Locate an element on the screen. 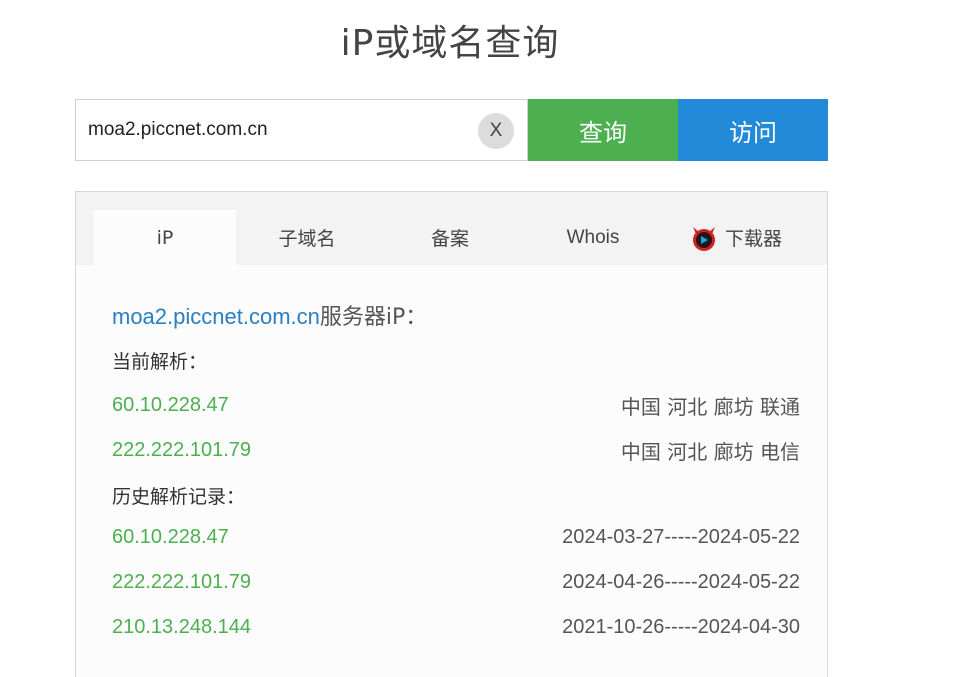  server-heading: moa2.piccnet.com.cn服务器iP： is located at coordinates (269, 315).